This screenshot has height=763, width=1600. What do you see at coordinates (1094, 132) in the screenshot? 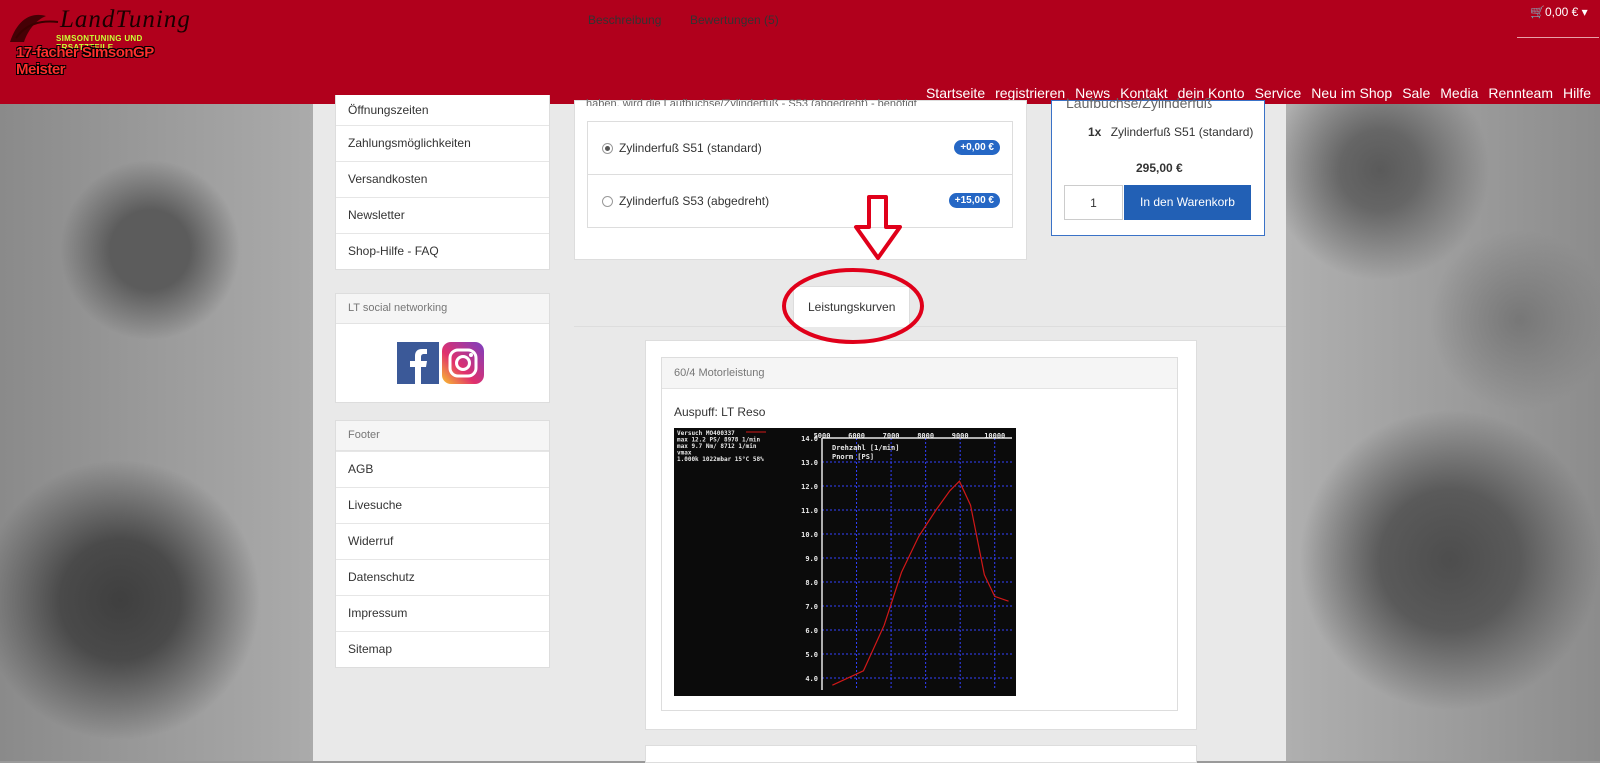
I see `basket-qty-prefix: 1x` at bounding box center [1094, 132].